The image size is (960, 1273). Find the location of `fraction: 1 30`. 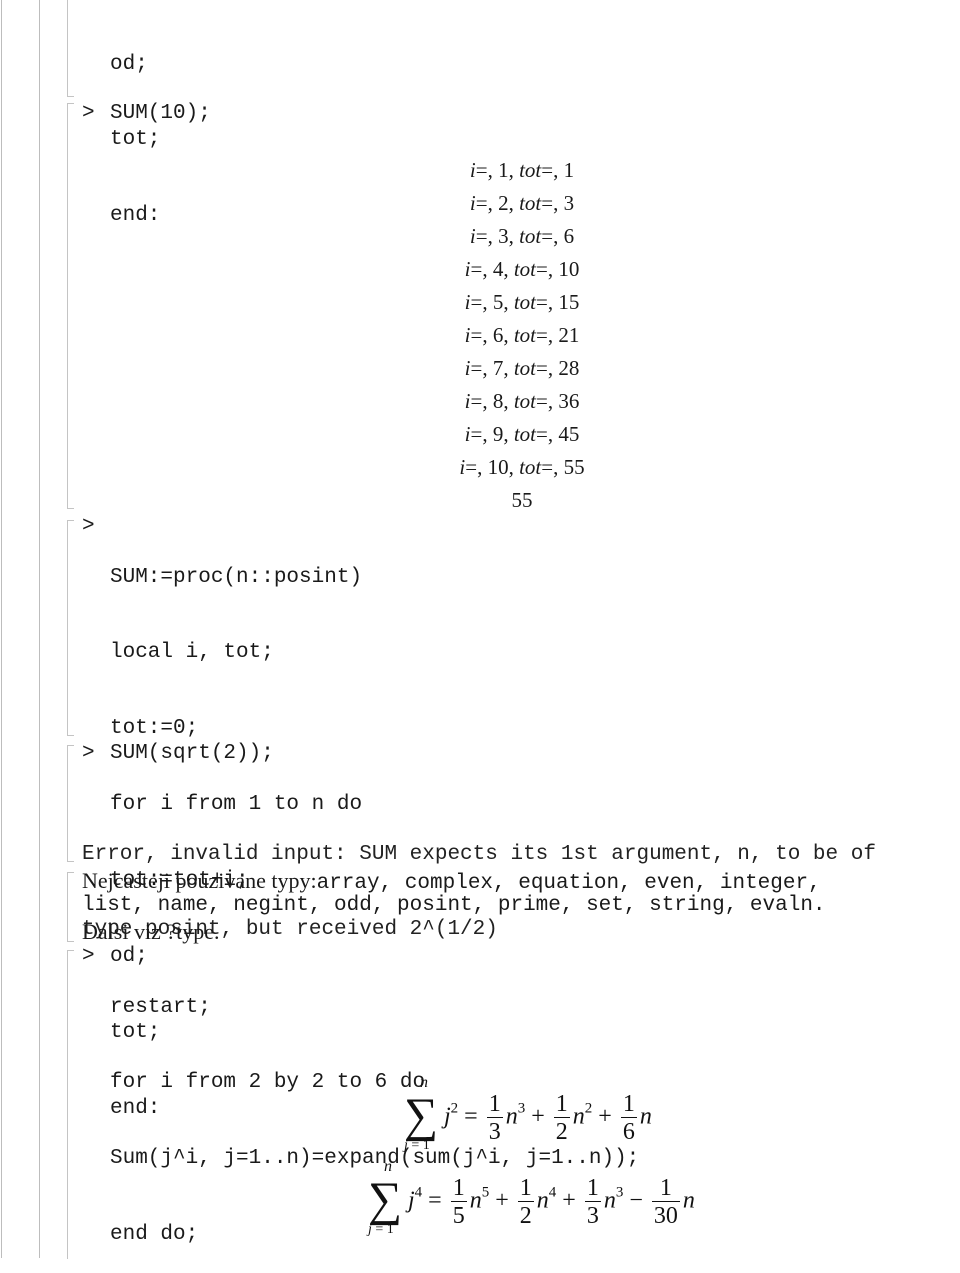

fraction: 1 30 is located at coordinates (665, 1202).